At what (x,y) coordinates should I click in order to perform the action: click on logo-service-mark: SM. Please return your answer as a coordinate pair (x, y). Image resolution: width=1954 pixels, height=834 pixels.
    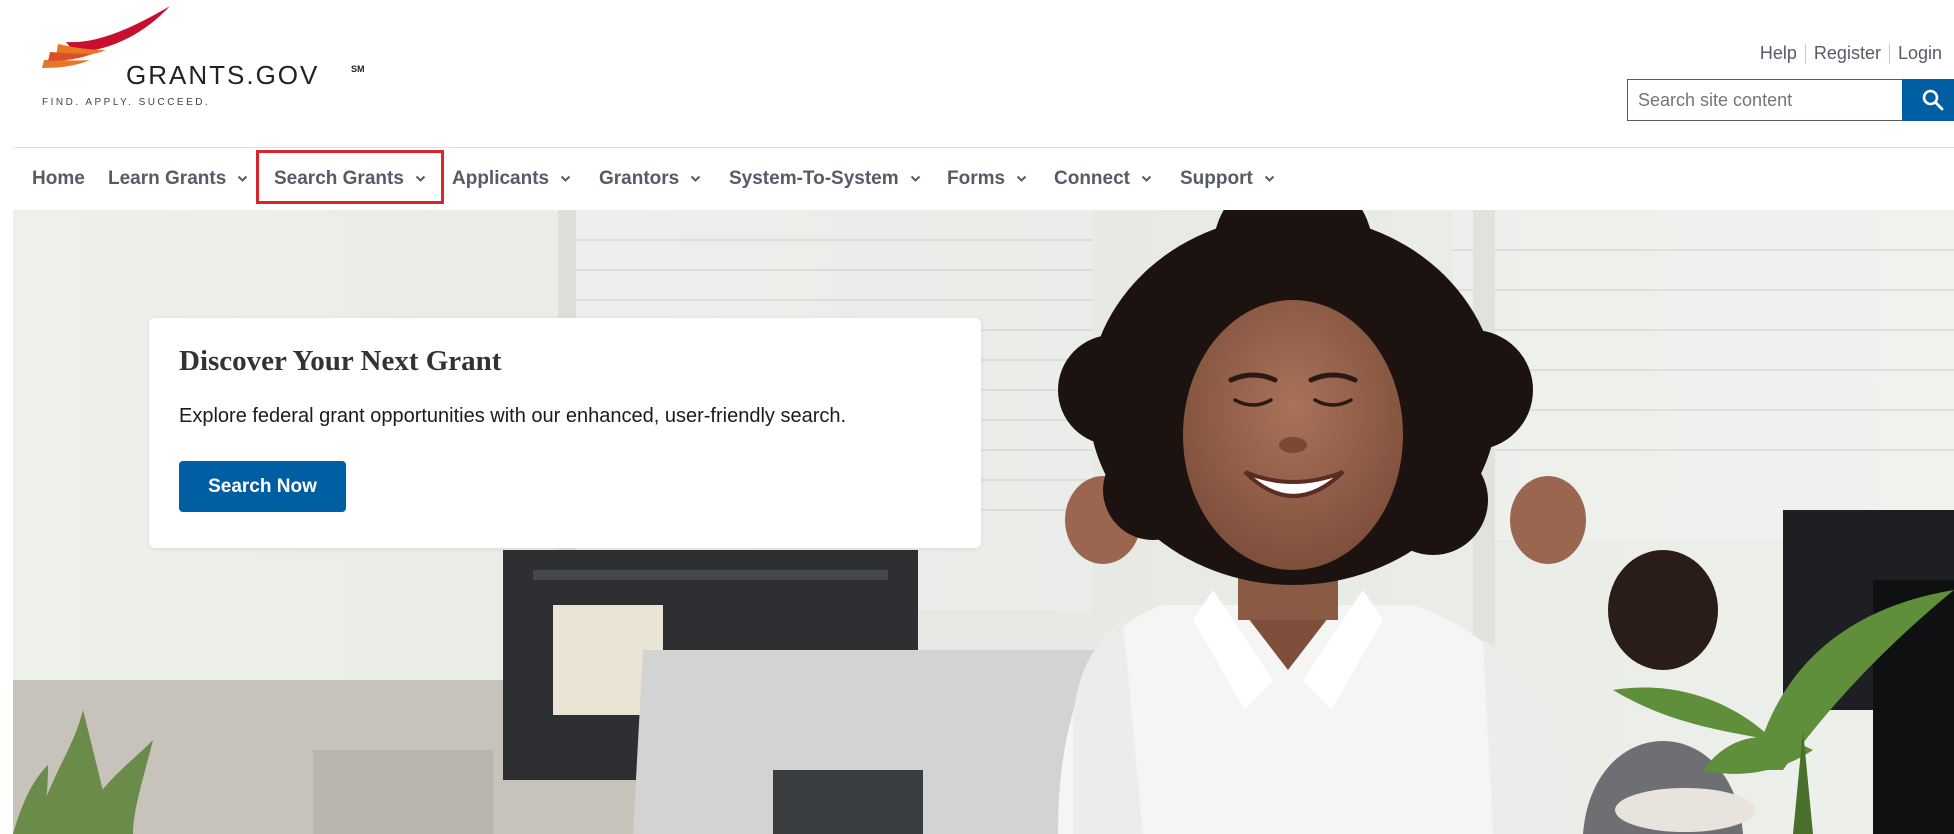
    Looking at the image, I should click on (358, 69).